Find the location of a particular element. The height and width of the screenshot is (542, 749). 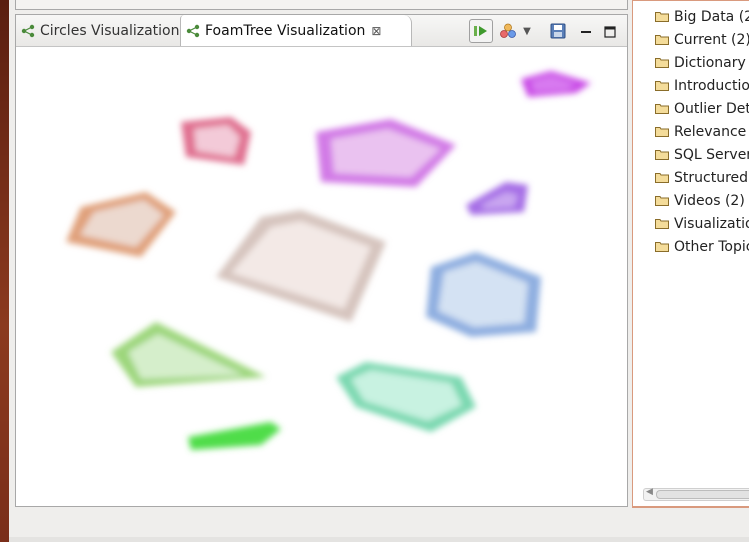

tab-circles-visualization: Circles Visualization is located at coordinates (102, 31).